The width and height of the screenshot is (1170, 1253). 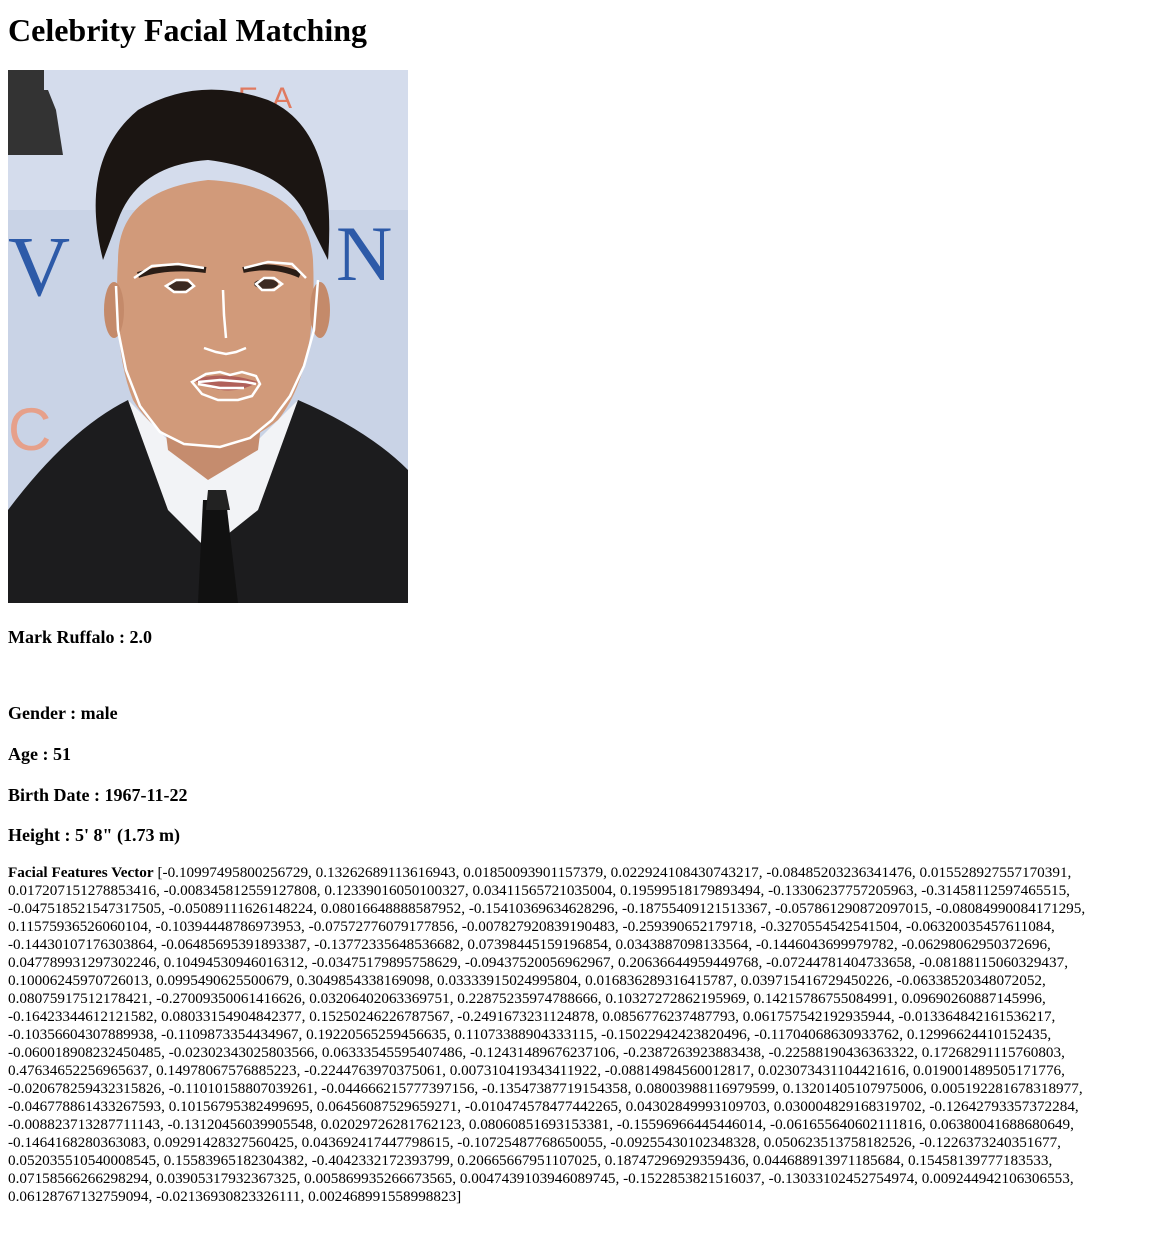 I want to click on match-result: Mark Ruffalo : 2.0, so click(x=585, y=638).